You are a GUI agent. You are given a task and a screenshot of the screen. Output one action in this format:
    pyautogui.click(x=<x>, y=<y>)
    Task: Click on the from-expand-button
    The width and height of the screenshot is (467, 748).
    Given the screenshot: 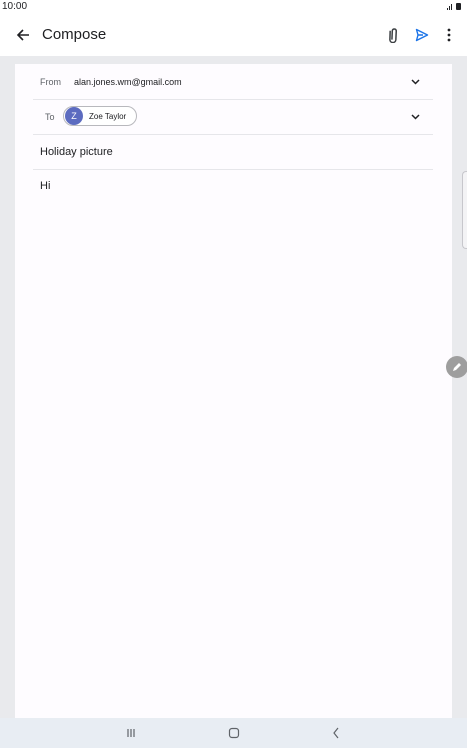 What is the action you would take?
    pyautogui.click(x=415, y=82)
    